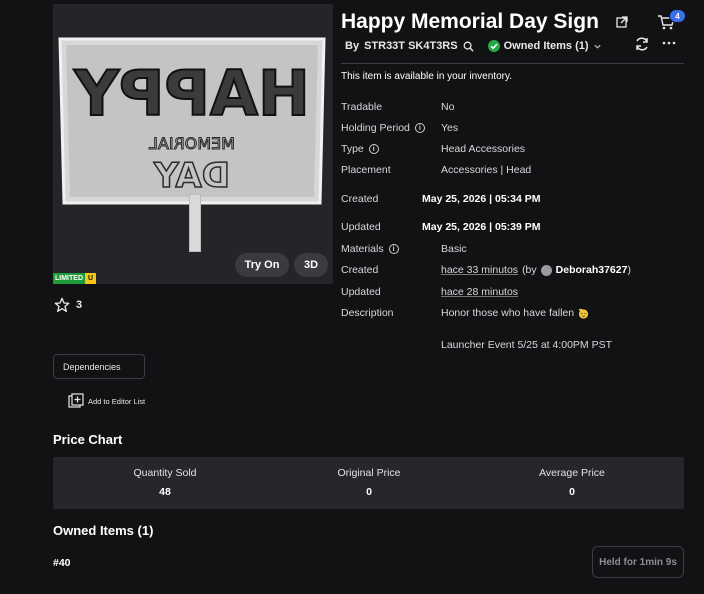 The width and height of the screenshot is (704, 594). What do you see at coordinates (468, 46) in the screenshot?
I see `search-icon` at bounding box center [468, 46].